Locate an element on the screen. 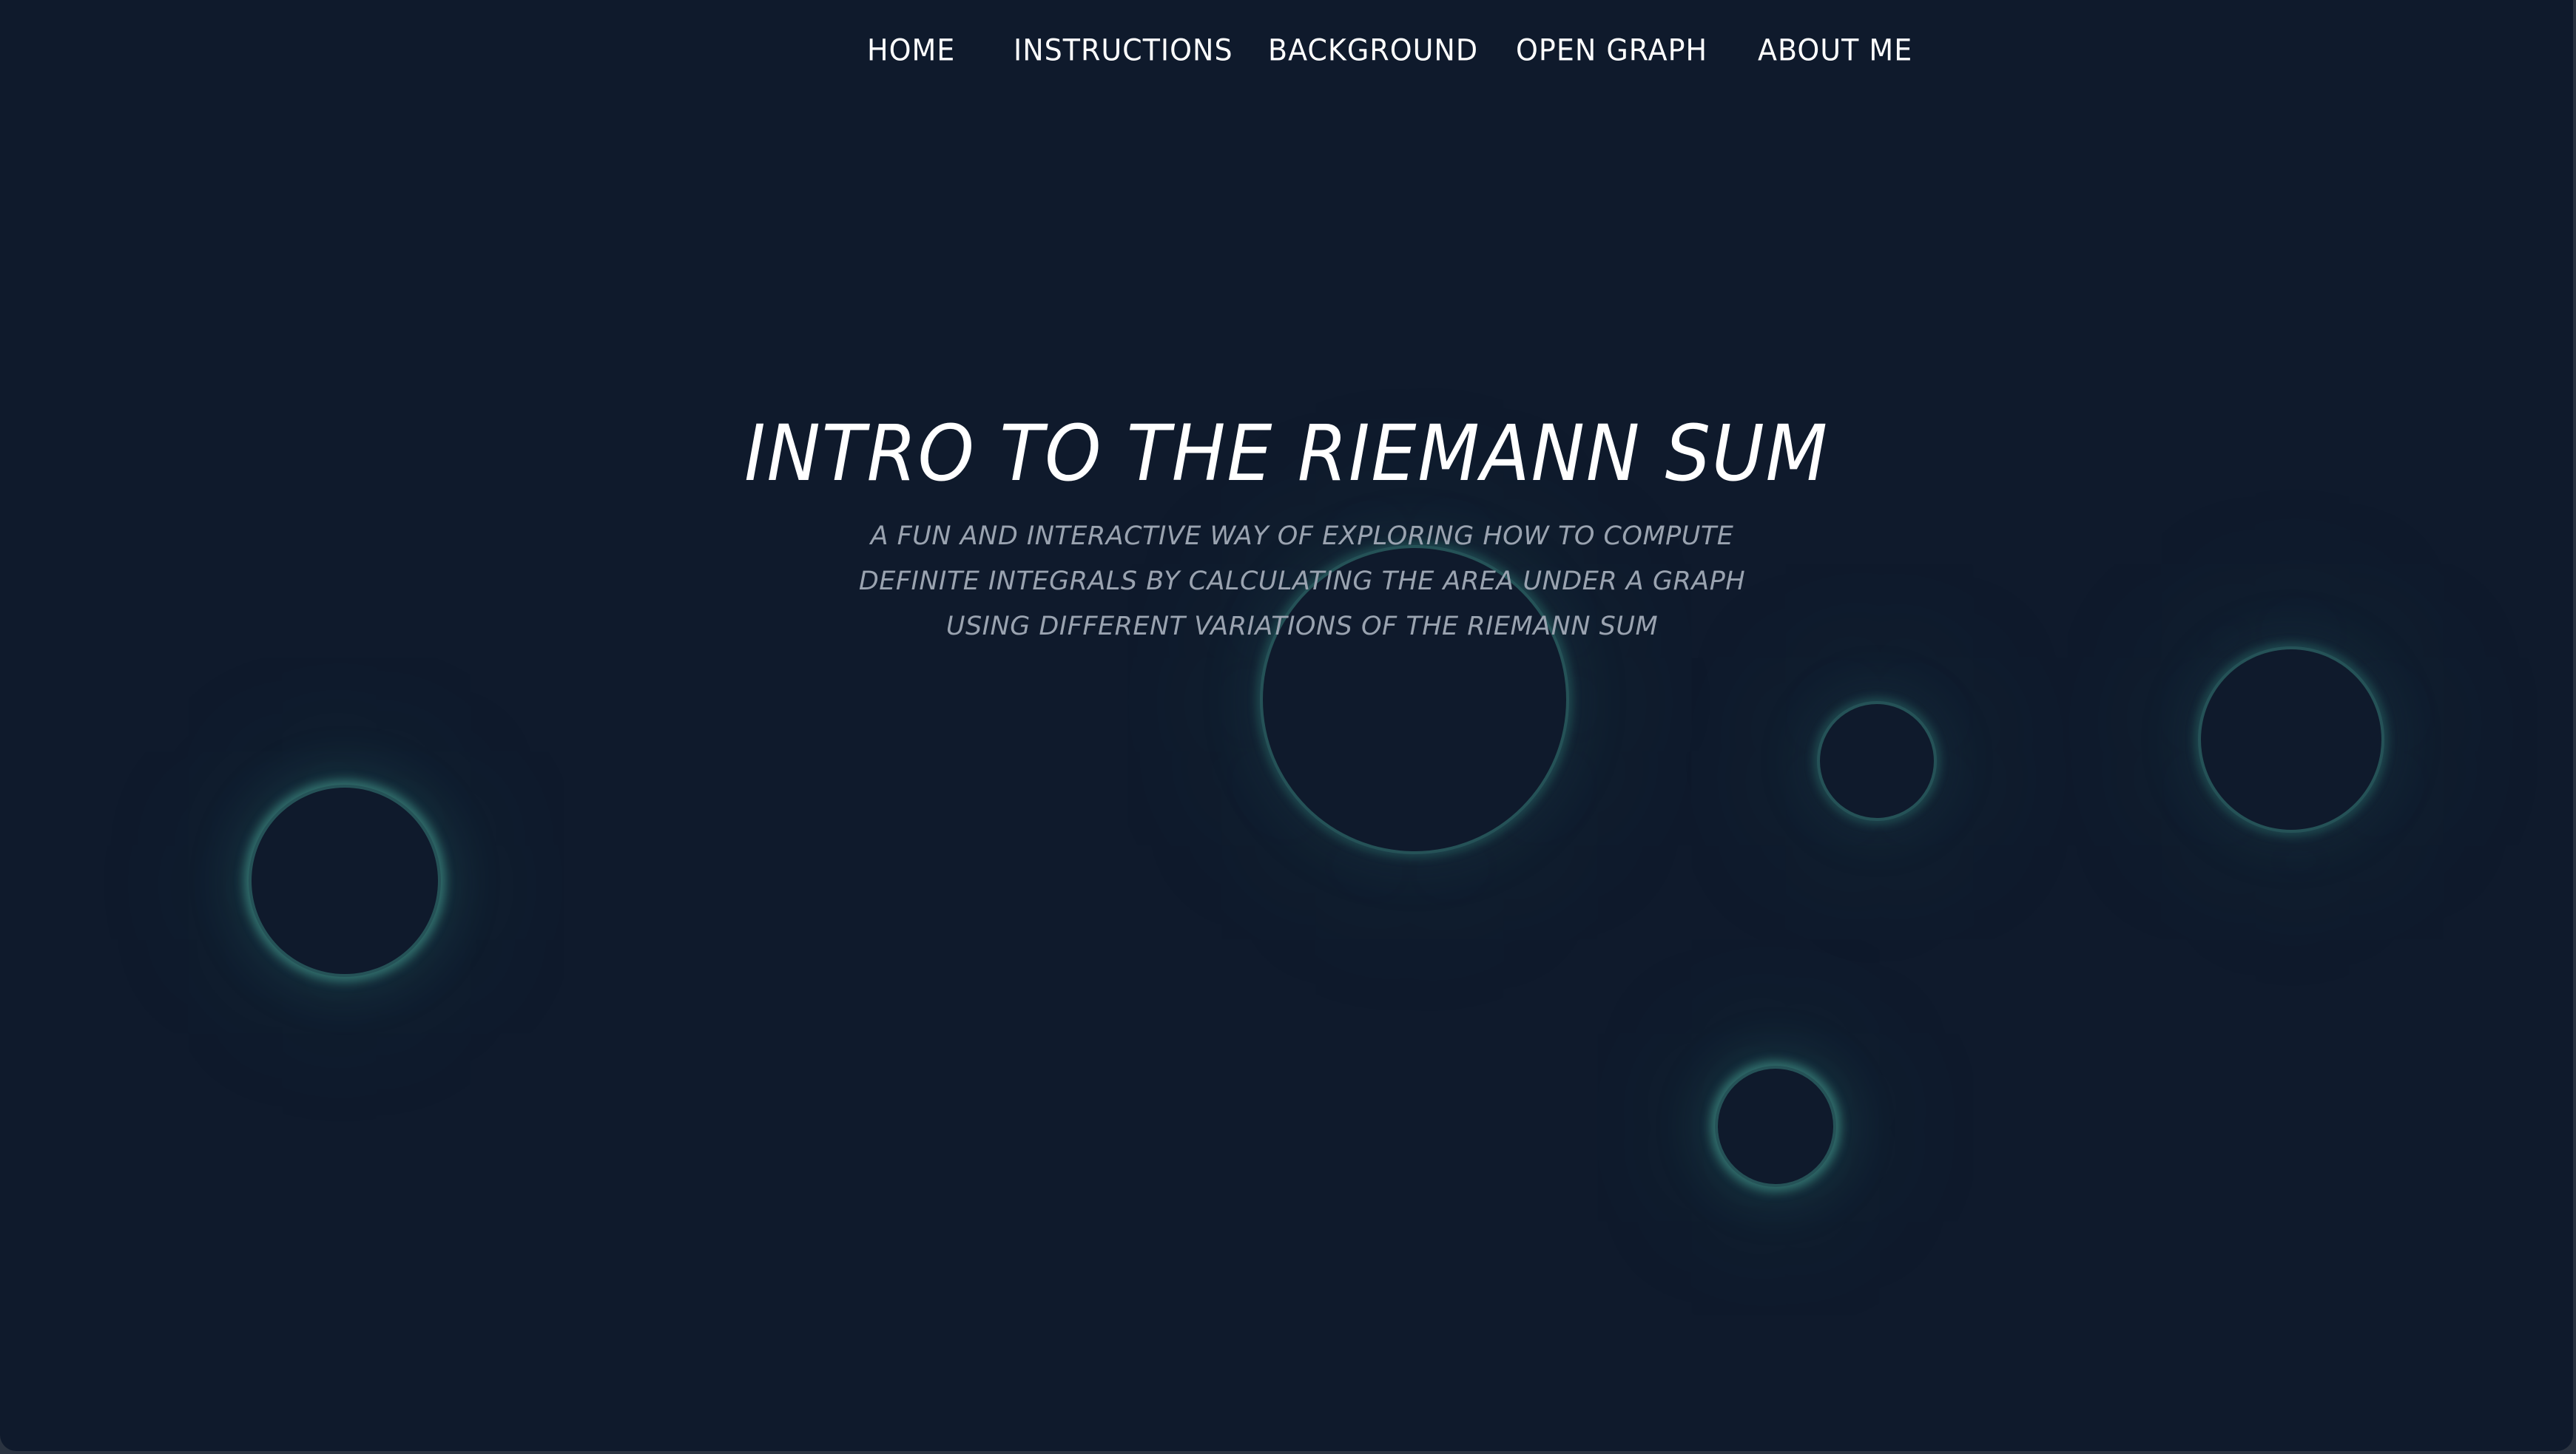 The height and width of the screenshot is (1454, 2576). decorative-orb-bottom is located at coordinates (1775, 1126).